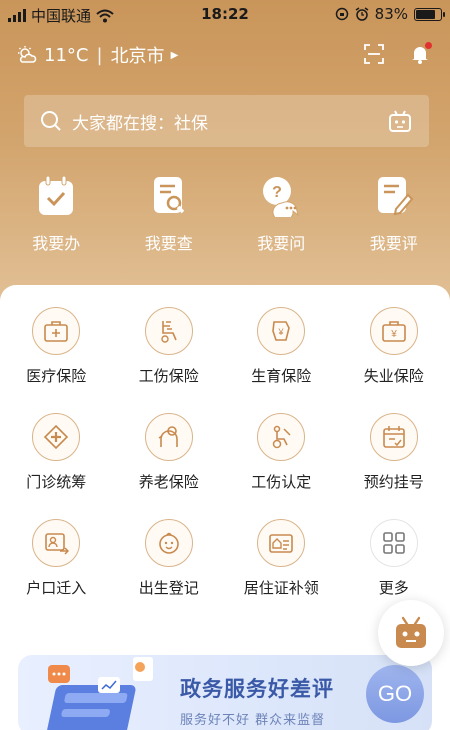  I want to click on quick-action-review: 我要评, so click(394, 214).